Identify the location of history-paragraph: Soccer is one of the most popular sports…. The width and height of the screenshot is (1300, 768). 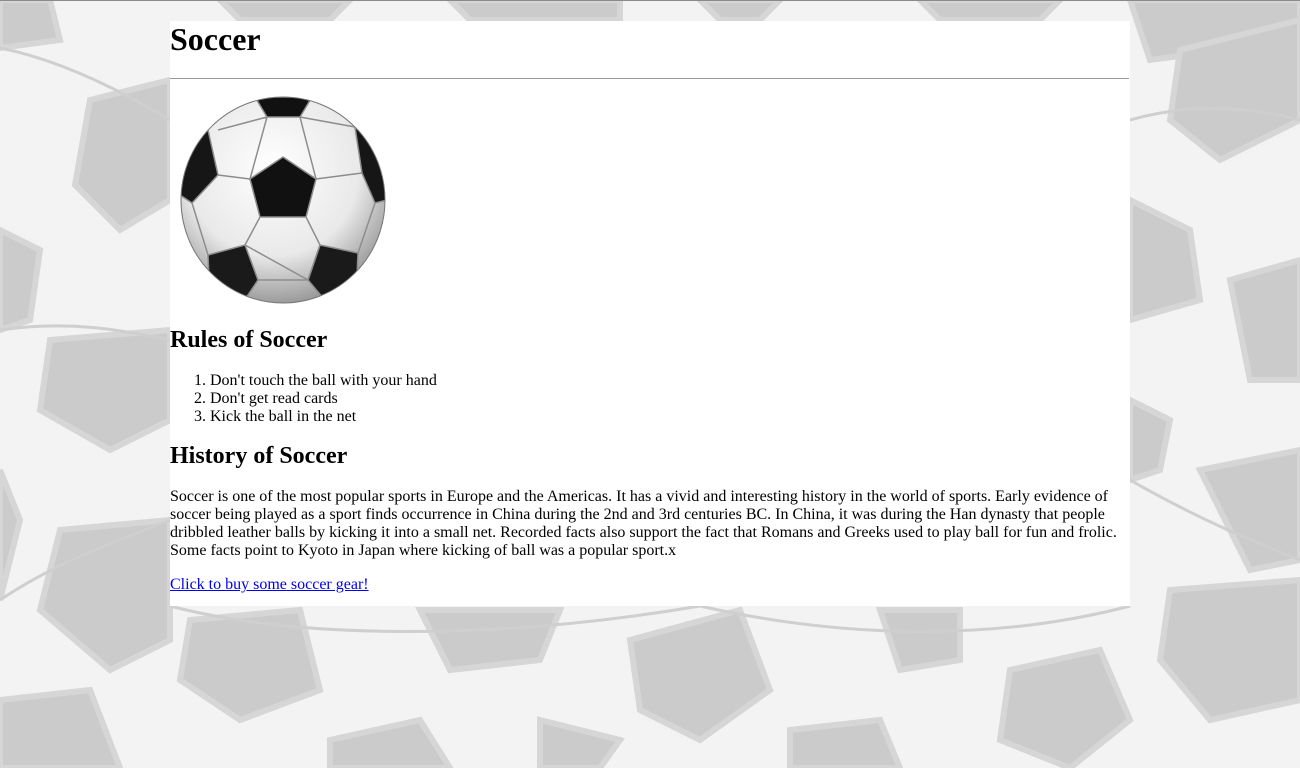
(643, 523).